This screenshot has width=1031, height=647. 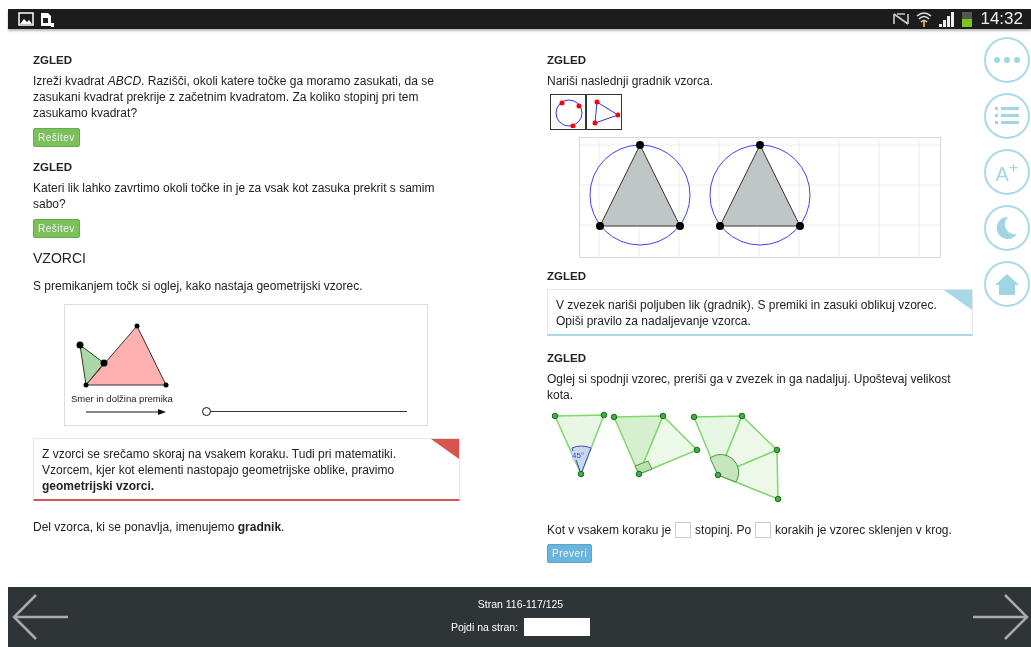 What do you see at coordinates (26, 19) in the screenshot?
I see `image-icon` at bounding box center [26, 19].